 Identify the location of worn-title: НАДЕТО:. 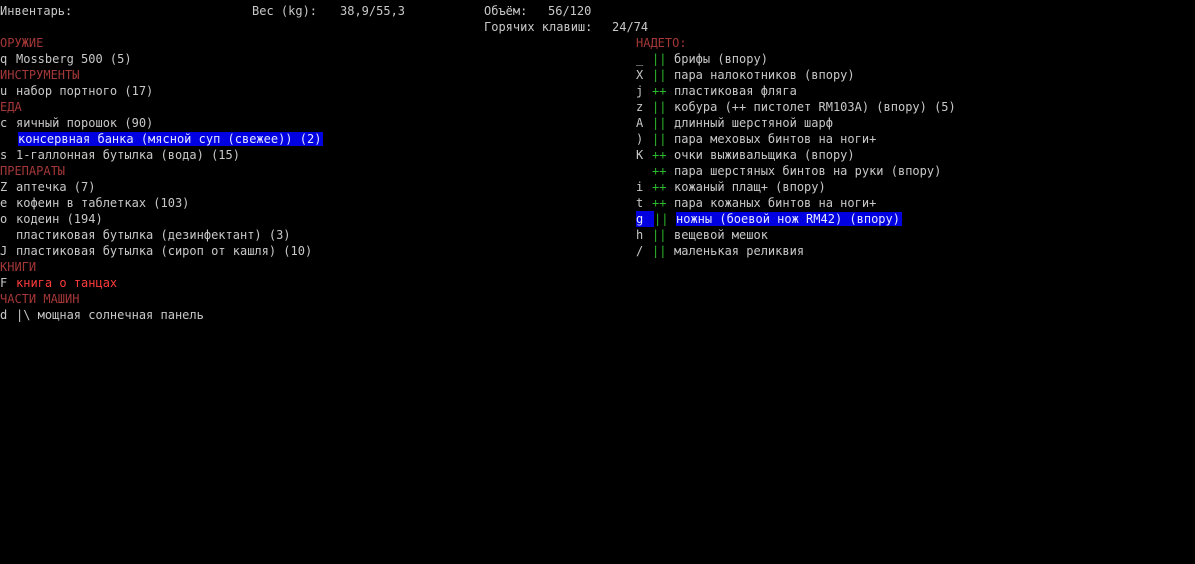
(661, 43).